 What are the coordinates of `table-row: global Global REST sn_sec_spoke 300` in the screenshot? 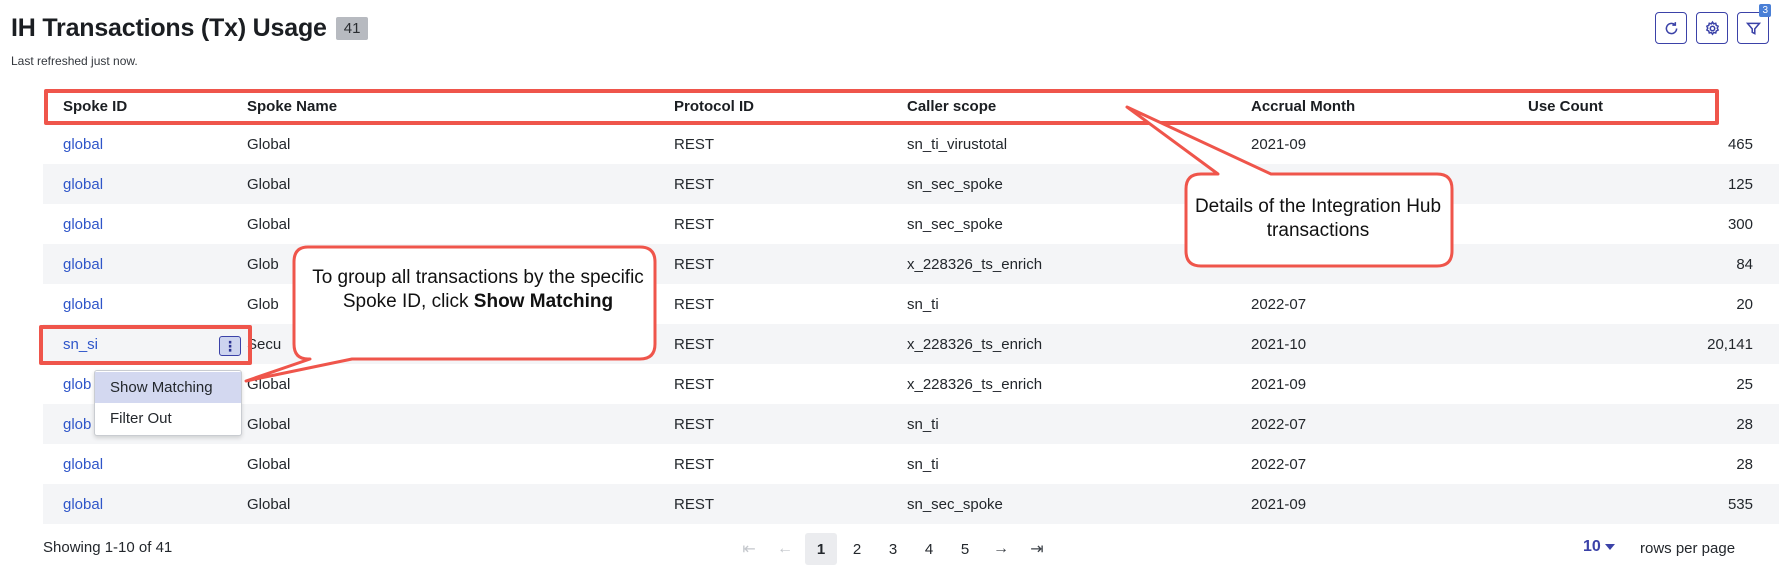 It's located at (911, 224).